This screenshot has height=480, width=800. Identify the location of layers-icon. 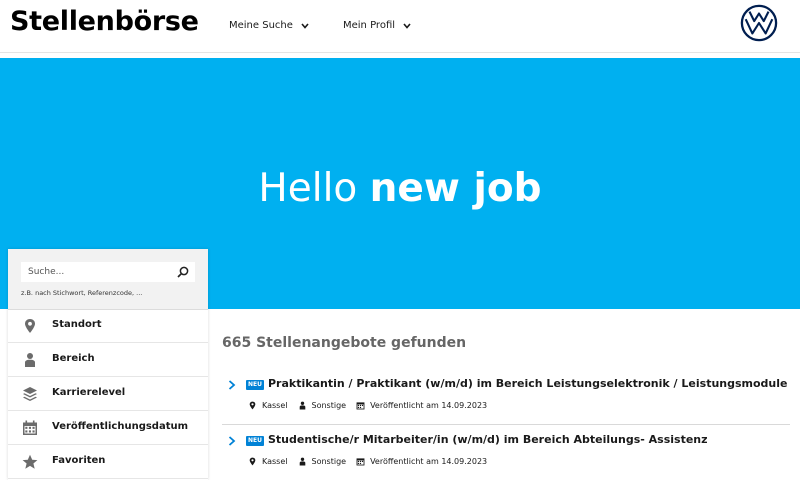
(30, 394).